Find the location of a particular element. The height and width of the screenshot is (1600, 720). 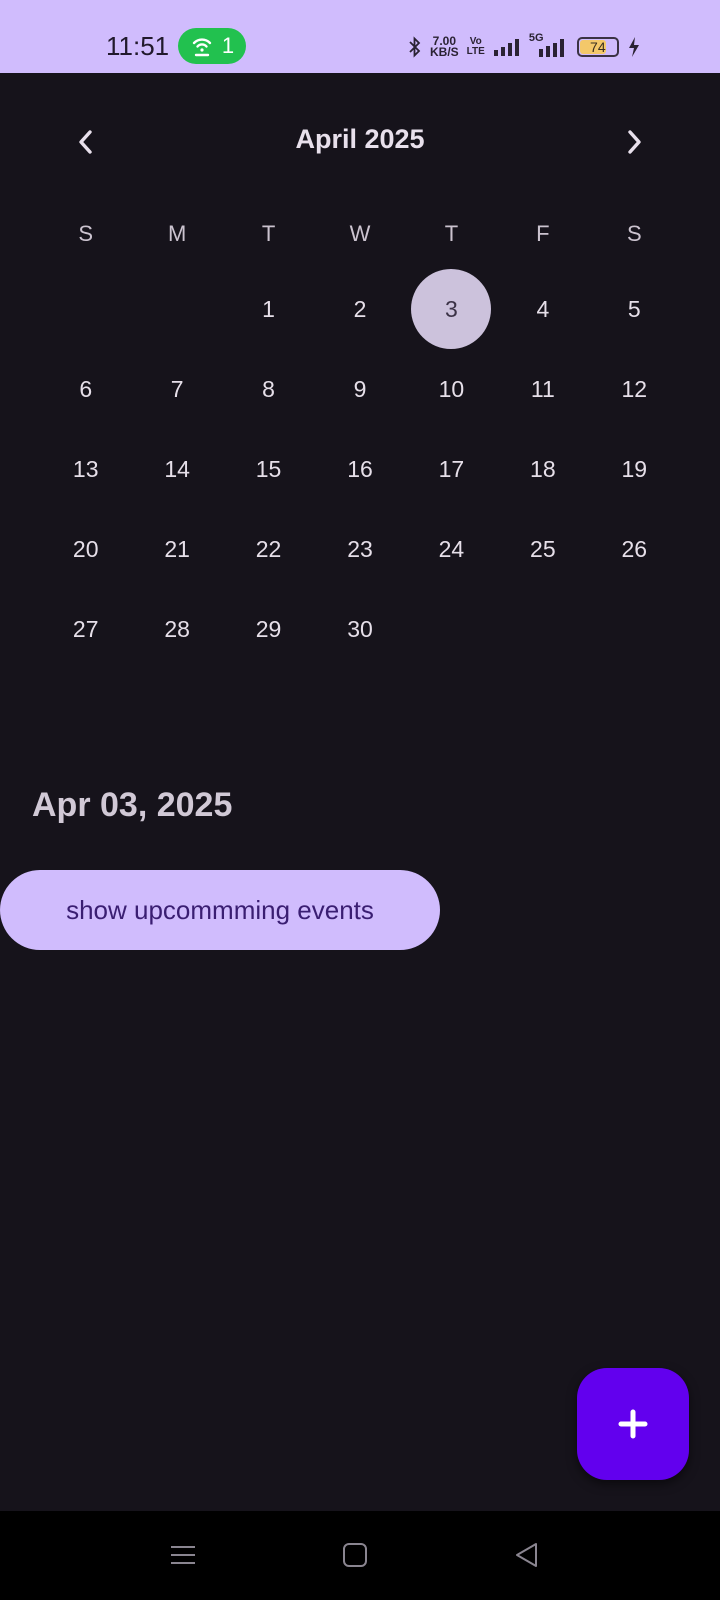

calendar-day: 12 is located at coordinates (634, 389).